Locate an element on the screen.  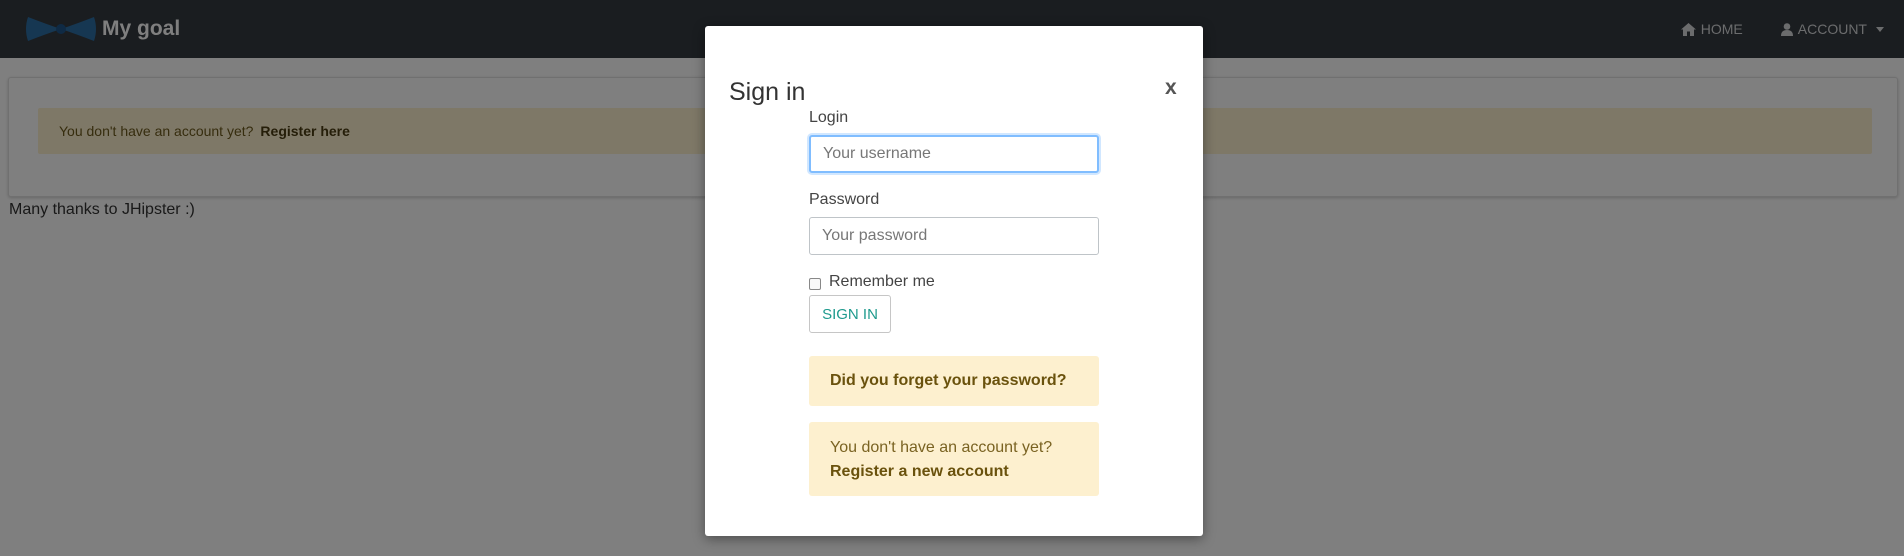
register-new-account-link: Register a new account is located at coordinates (964, 472).